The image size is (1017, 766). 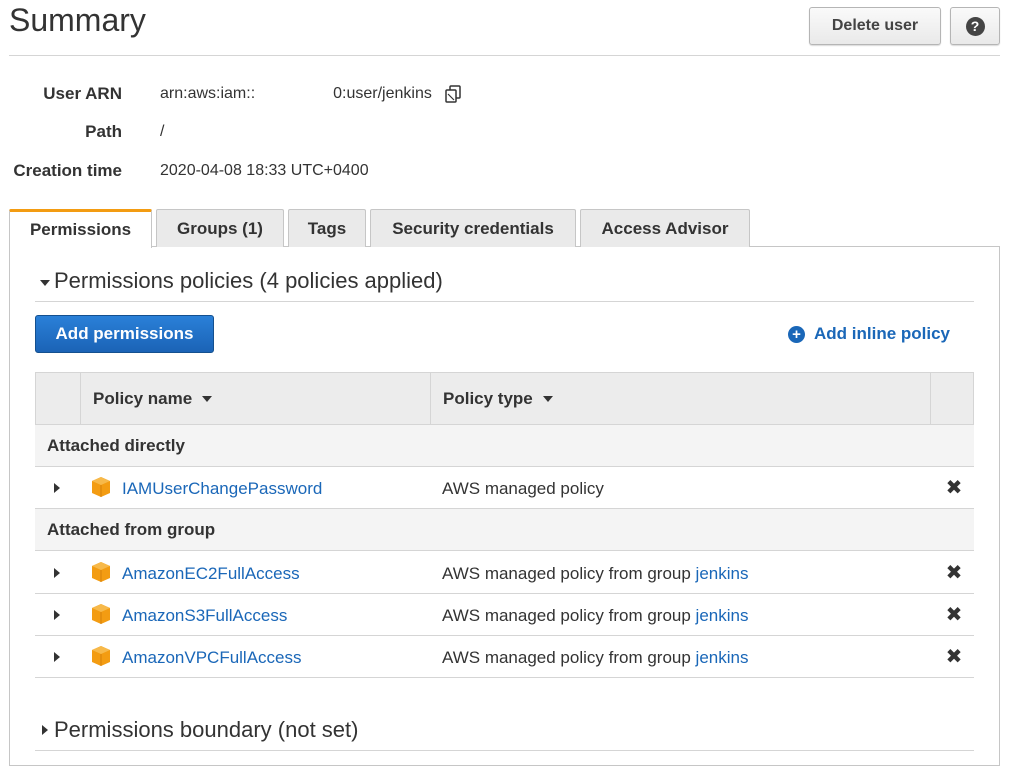 I want to click on tab-permissions: Permissions, so click(x=80, y=228).